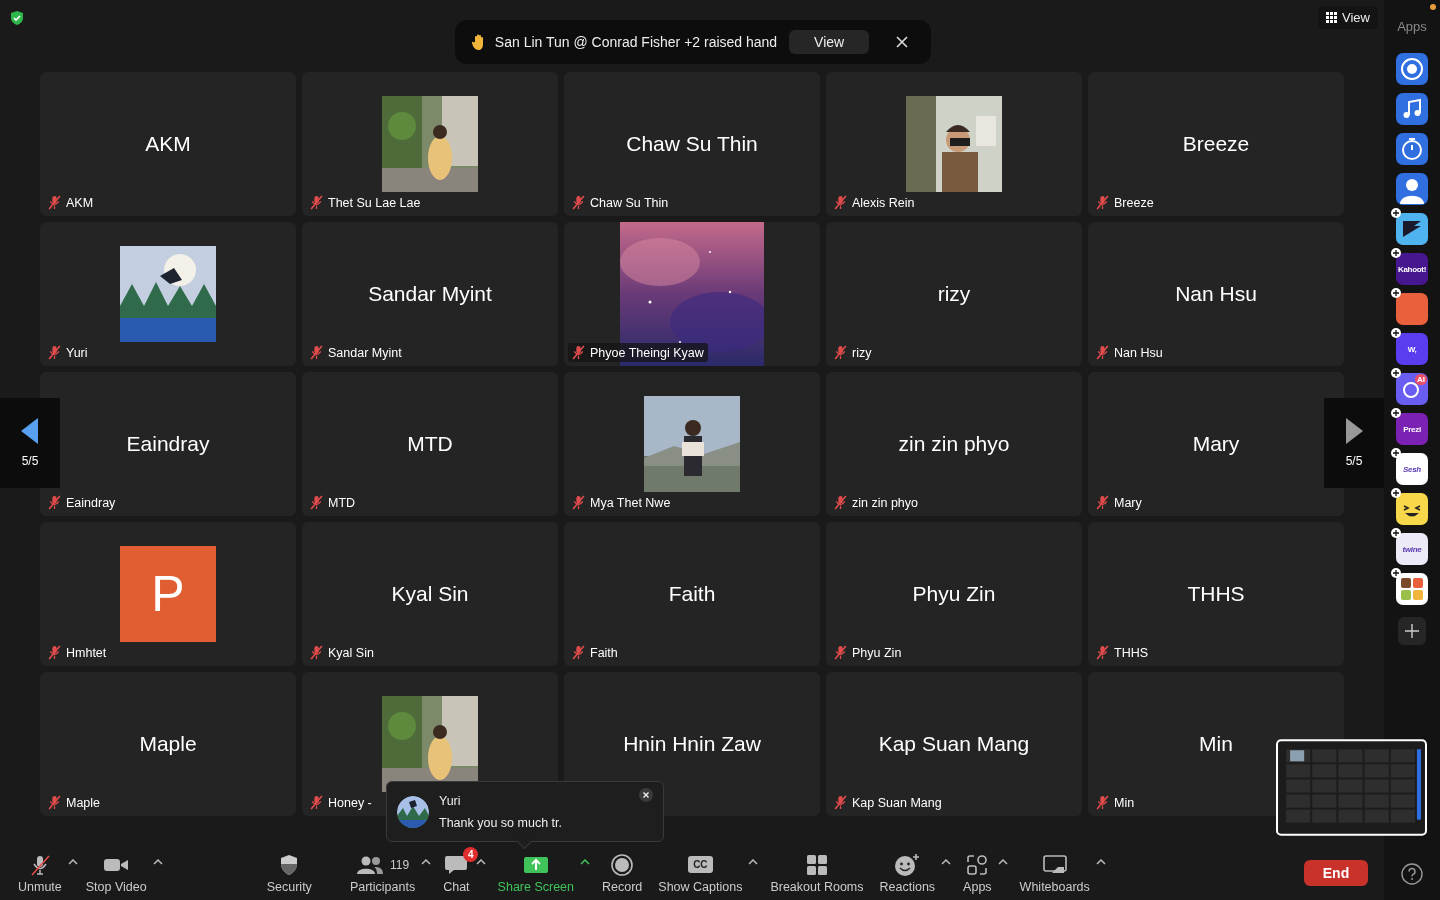 The width and height of the screenshot is (1440, 900). I want to click on participant-label: MTD, so click(342, 502).